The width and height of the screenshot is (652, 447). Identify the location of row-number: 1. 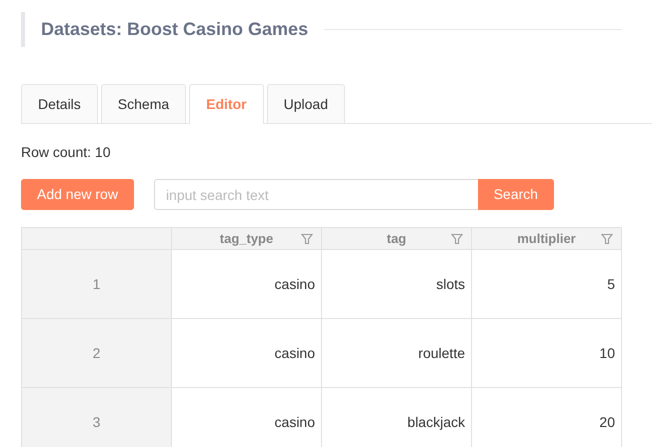
(97, 284).